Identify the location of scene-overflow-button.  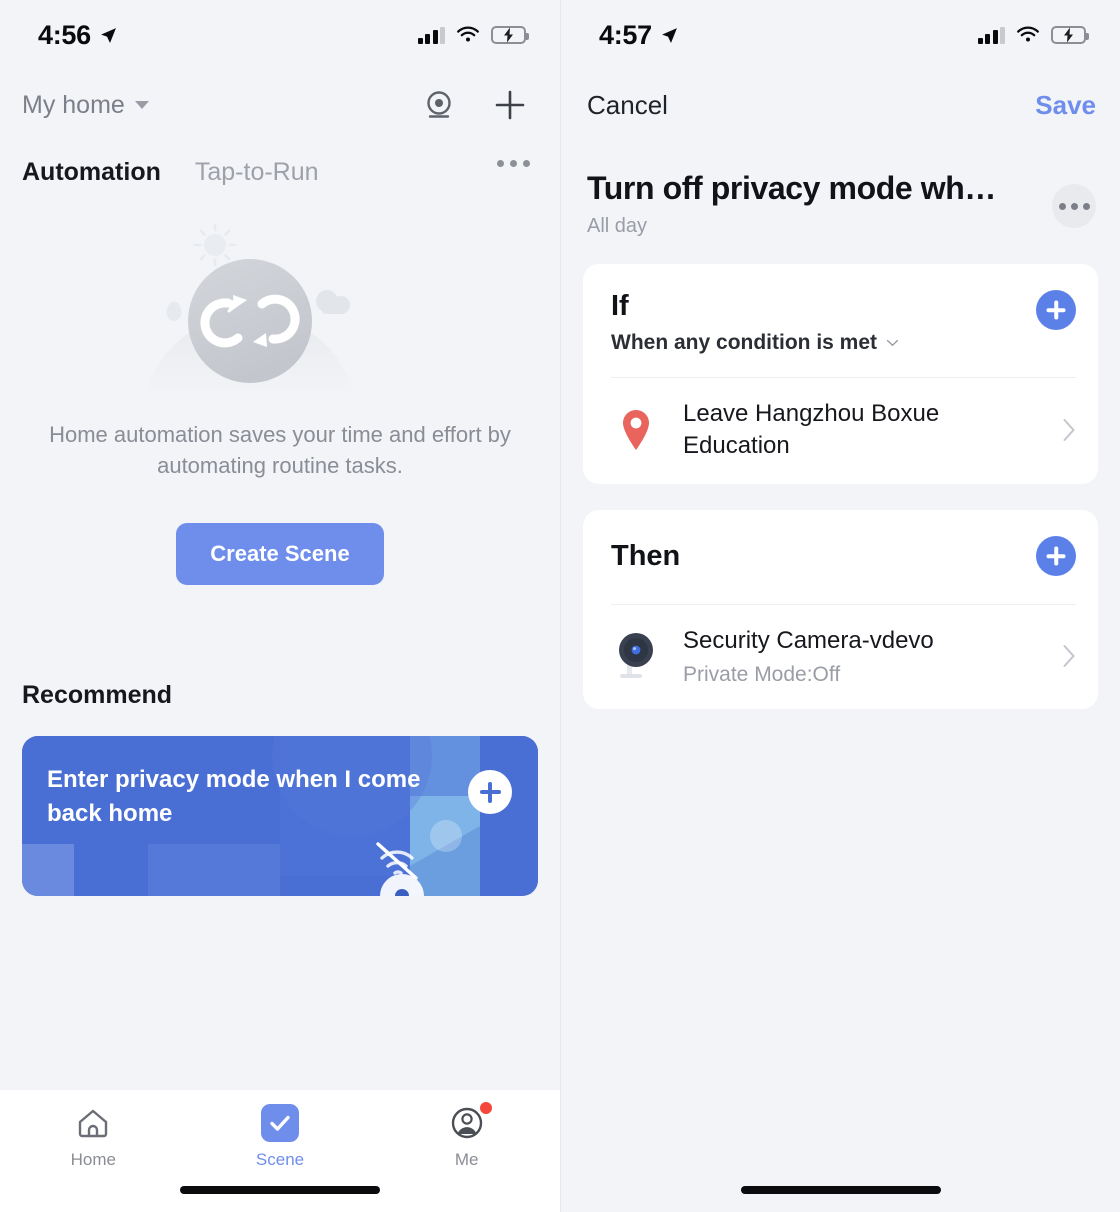
(1074, 206).